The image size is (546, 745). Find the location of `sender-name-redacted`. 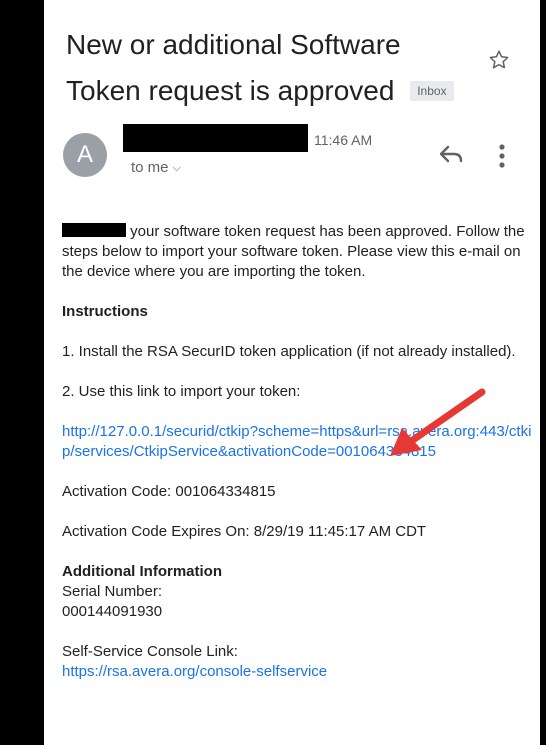

sender-name-redacted is located at coordinates (215, 138).